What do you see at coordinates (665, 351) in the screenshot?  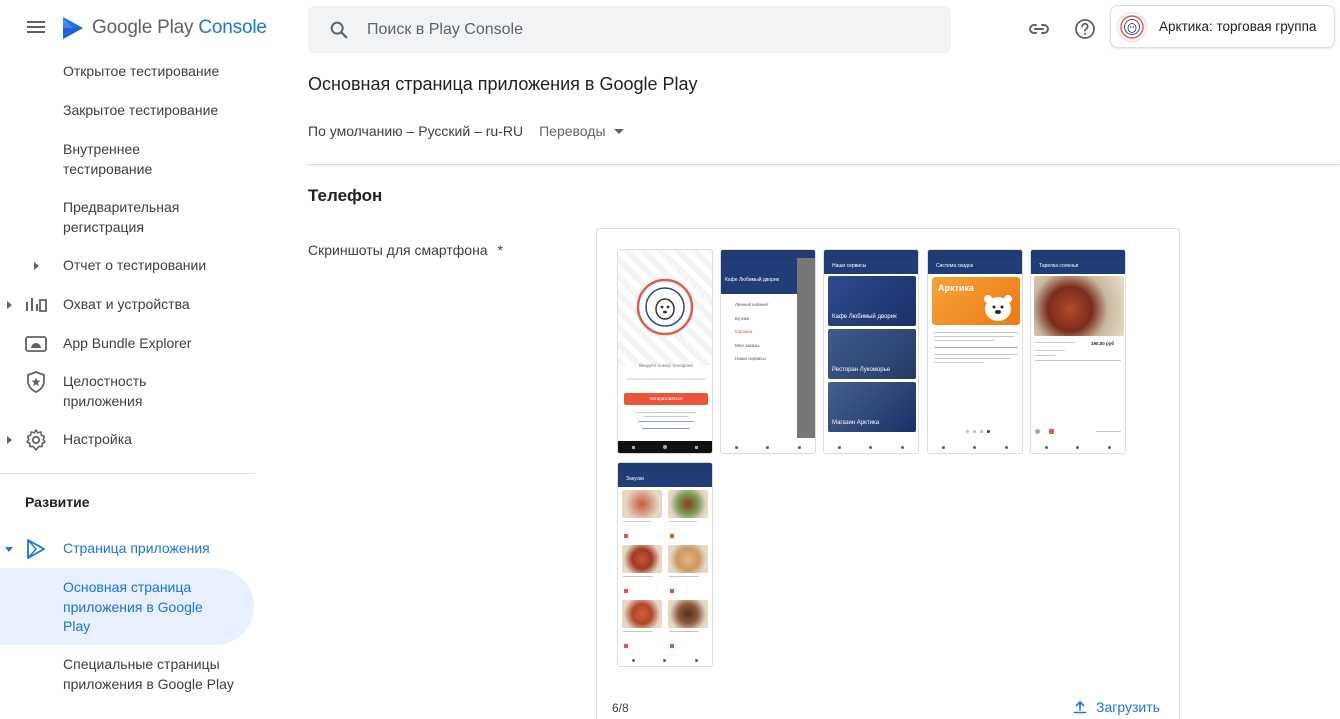 I see `screenshot-thumbnail: Введите номер телефона Авторизоваться` at bounding box center [665, 351].